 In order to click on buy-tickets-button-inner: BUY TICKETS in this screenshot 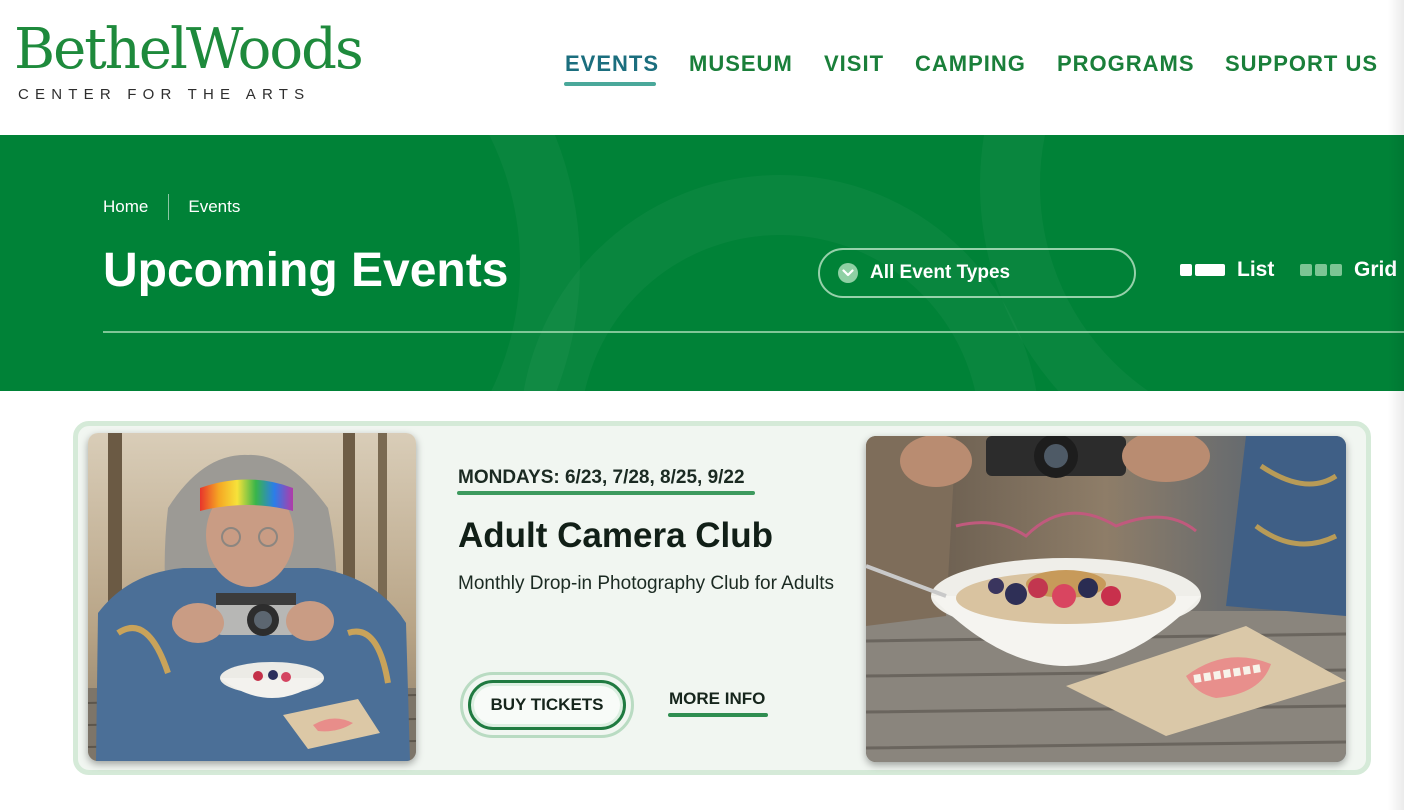, I will do `click(547, 705)`.